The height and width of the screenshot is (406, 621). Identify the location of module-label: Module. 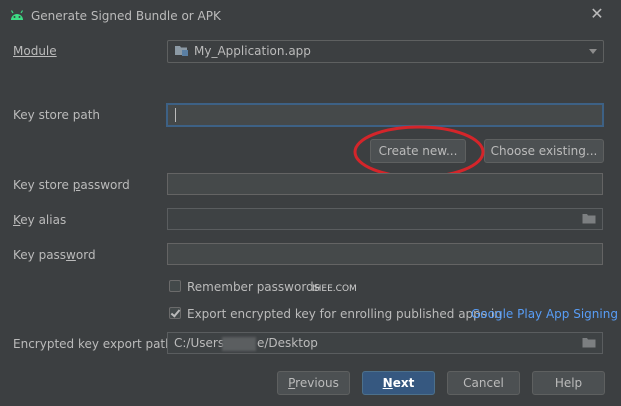
(35, 51).